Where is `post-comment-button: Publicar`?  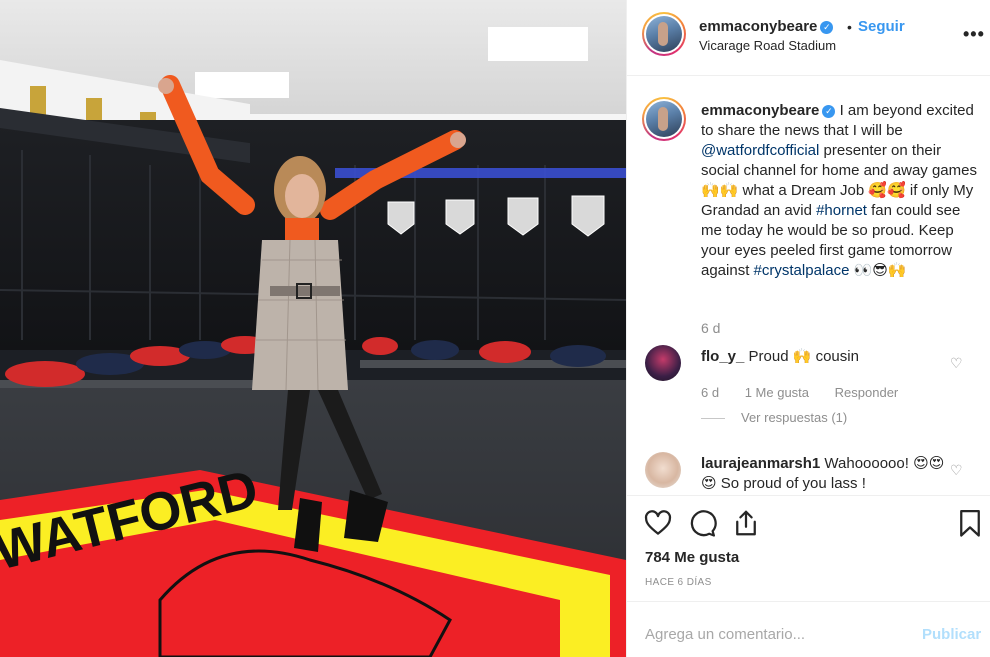 post-comment-button: Publicar is located at coordinates (951, 634).